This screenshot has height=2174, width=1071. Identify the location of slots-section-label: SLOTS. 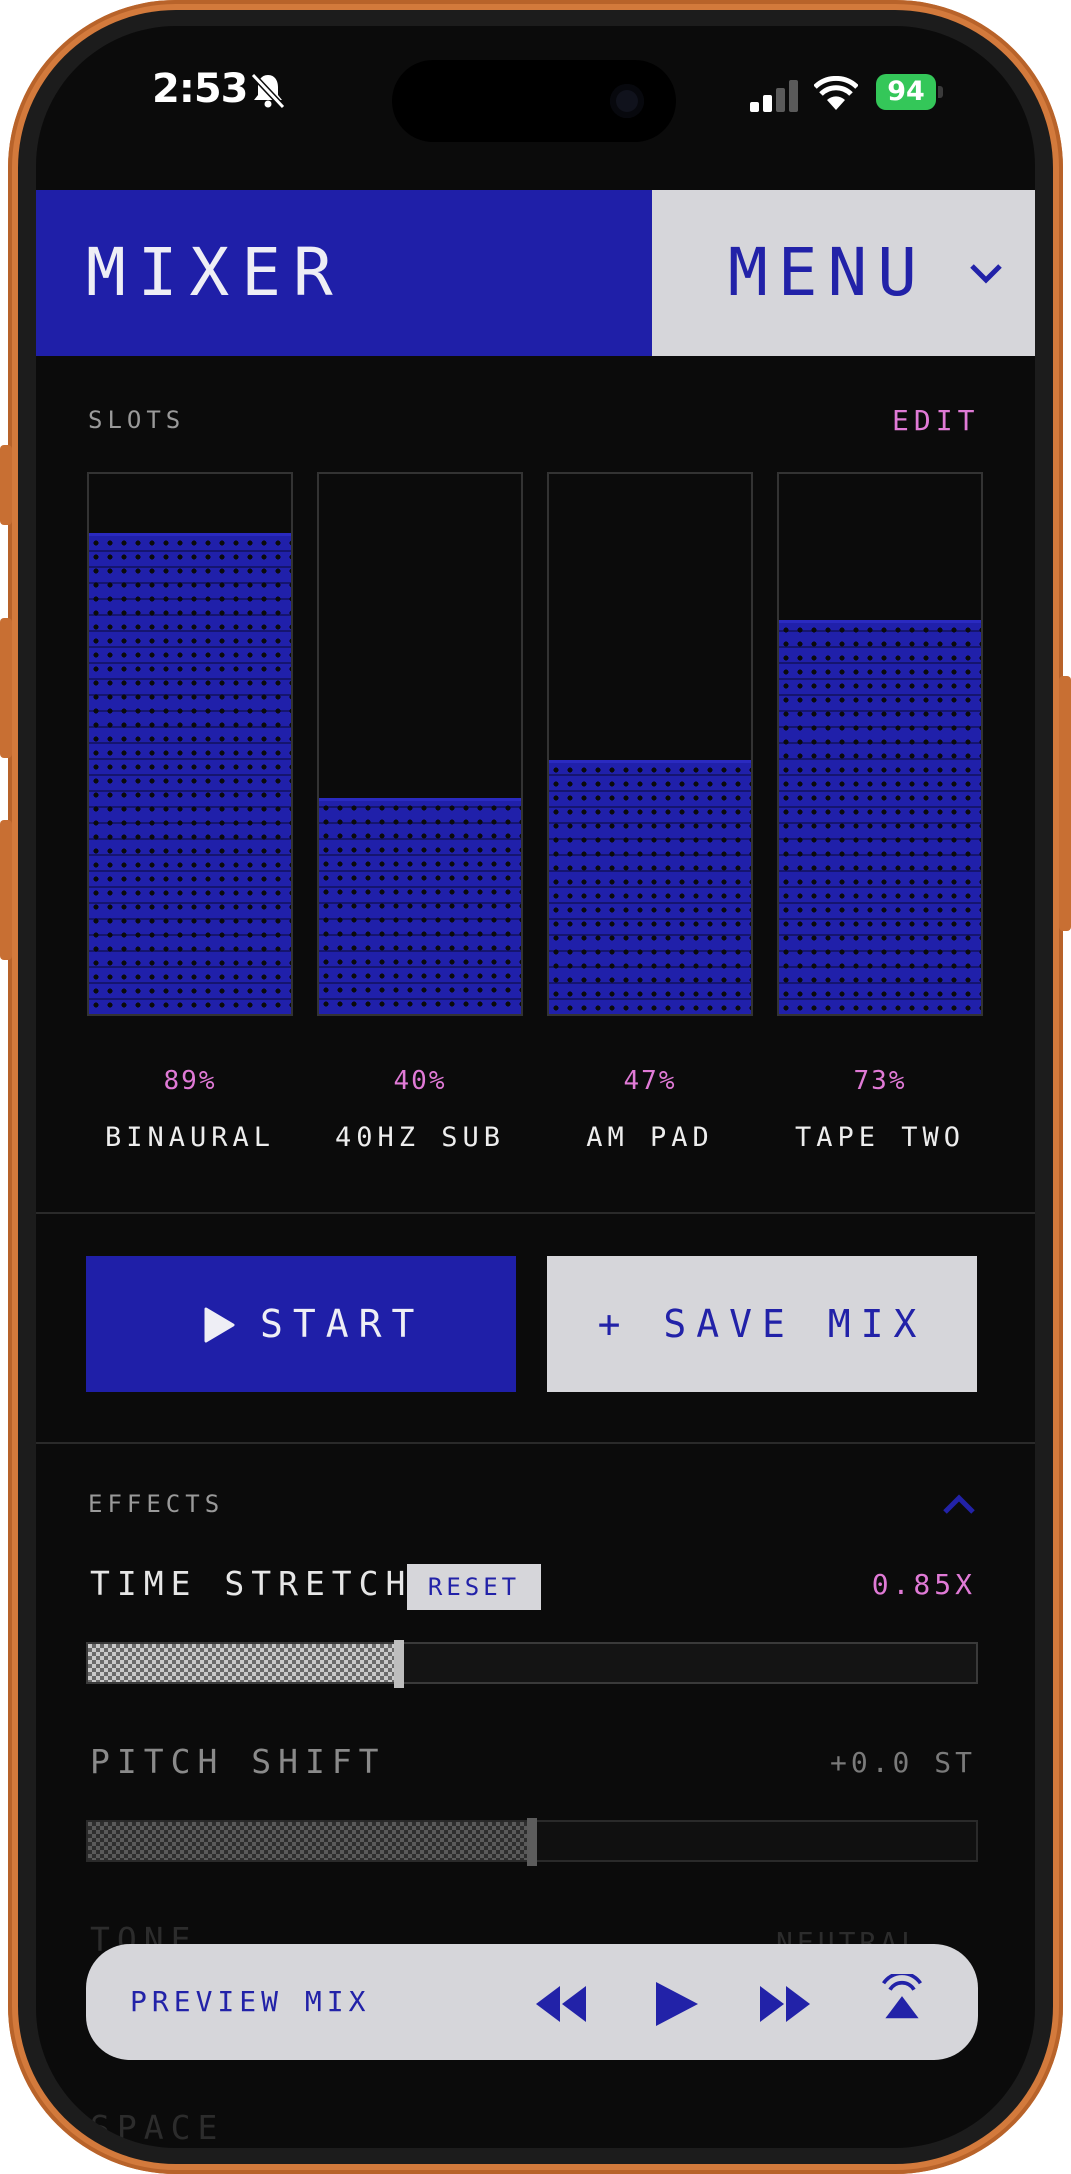
(137, 420).